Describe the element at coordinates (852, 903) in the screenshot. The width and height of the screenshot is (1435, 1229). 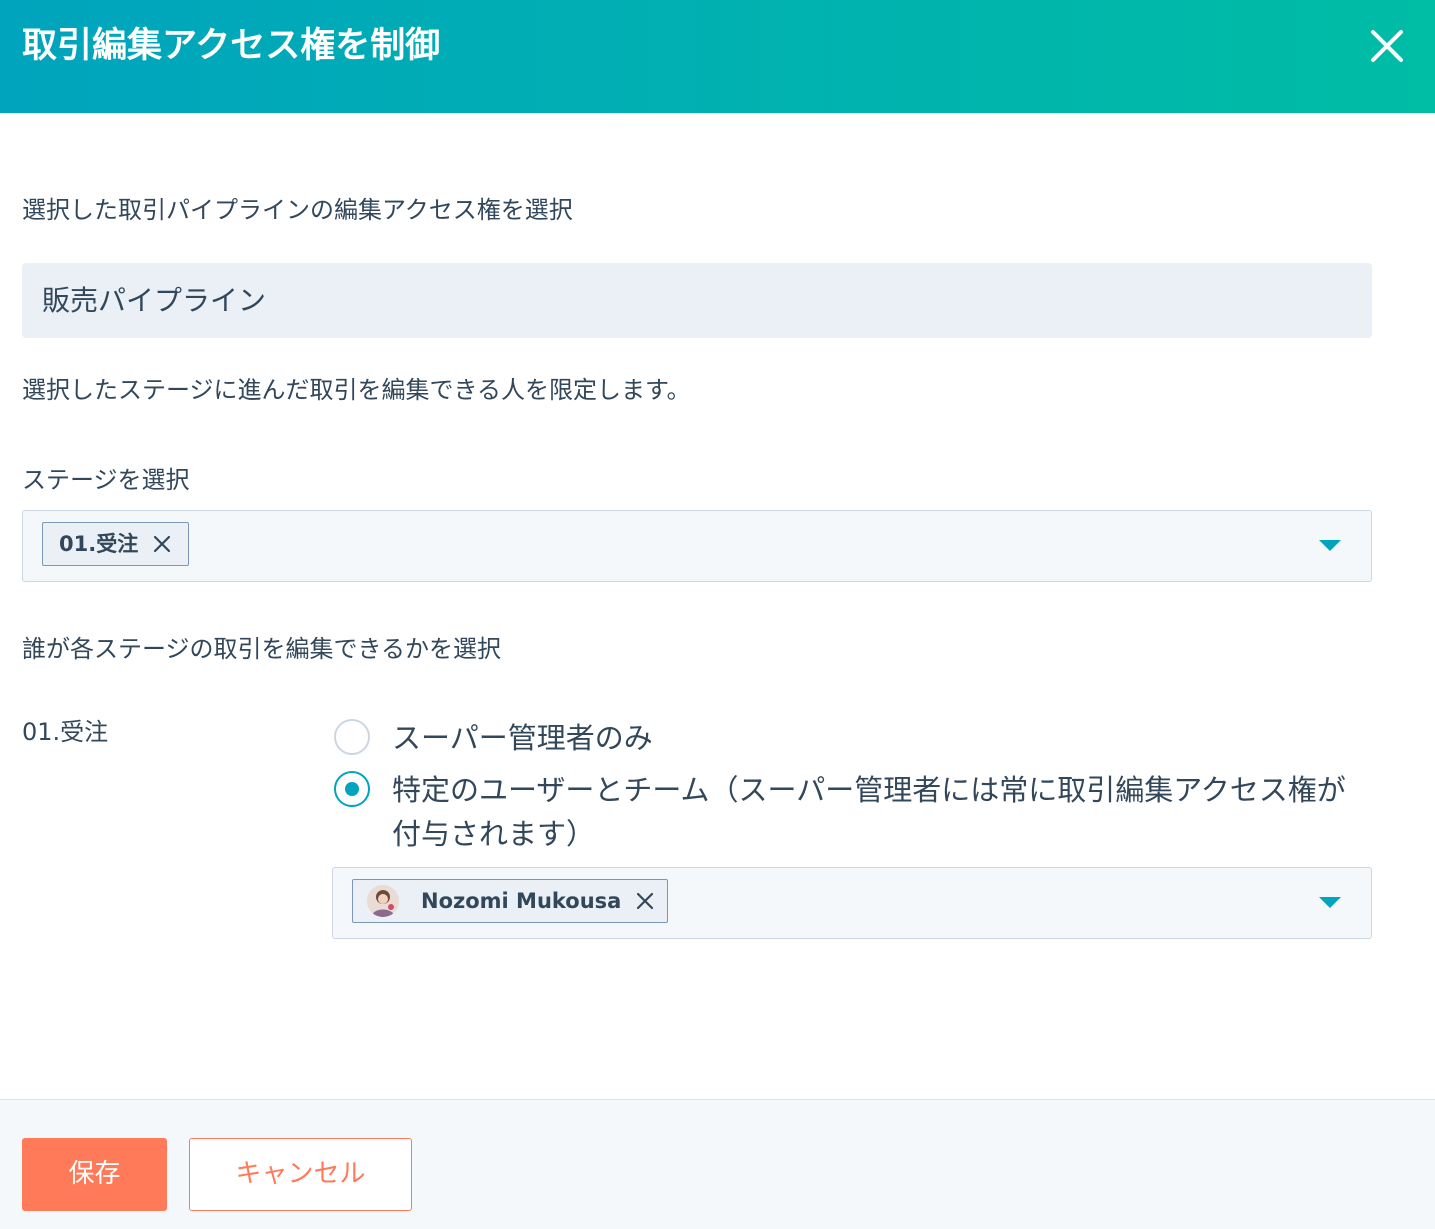
I see `users-teams-select: Nozomi Mukousa` at that location.